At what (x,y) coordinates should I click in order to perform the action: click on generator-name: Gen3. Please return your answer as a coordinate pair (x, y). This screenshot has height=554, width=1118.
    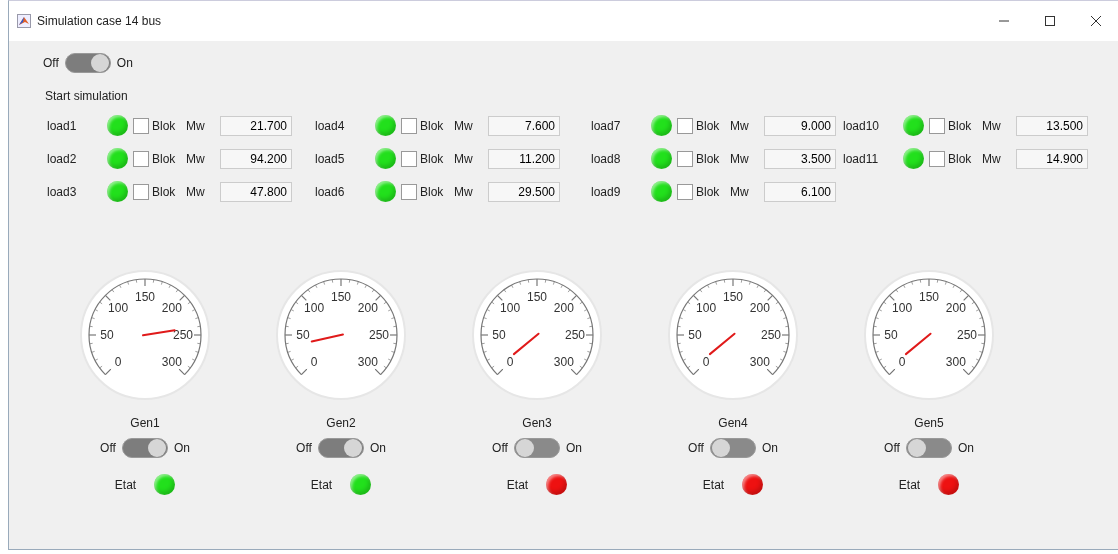
    Looking at the image, I should click on (537, 423).